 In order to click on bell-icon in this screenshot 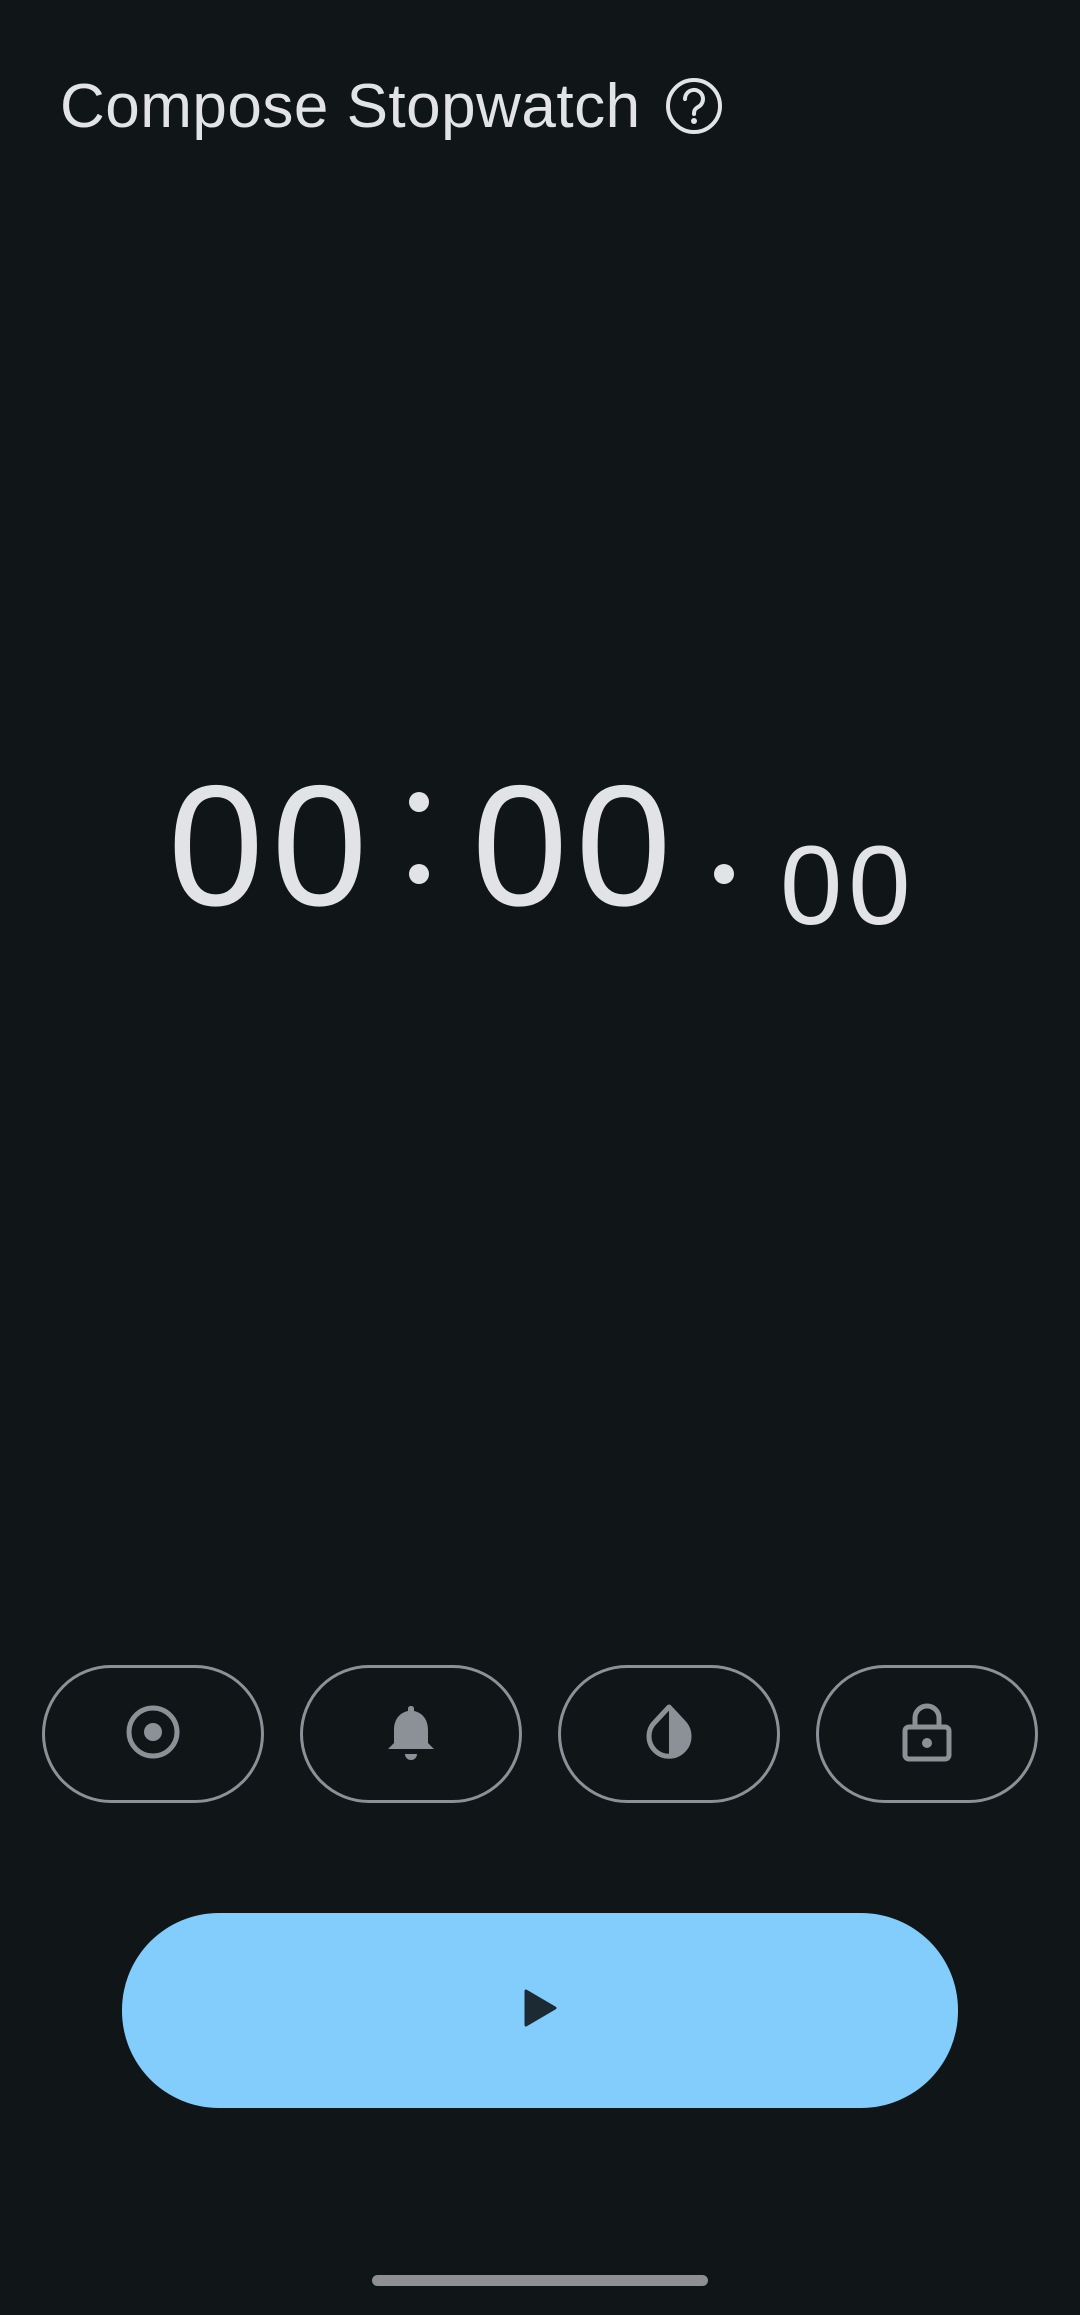, I will do `click(411, 1734)`.